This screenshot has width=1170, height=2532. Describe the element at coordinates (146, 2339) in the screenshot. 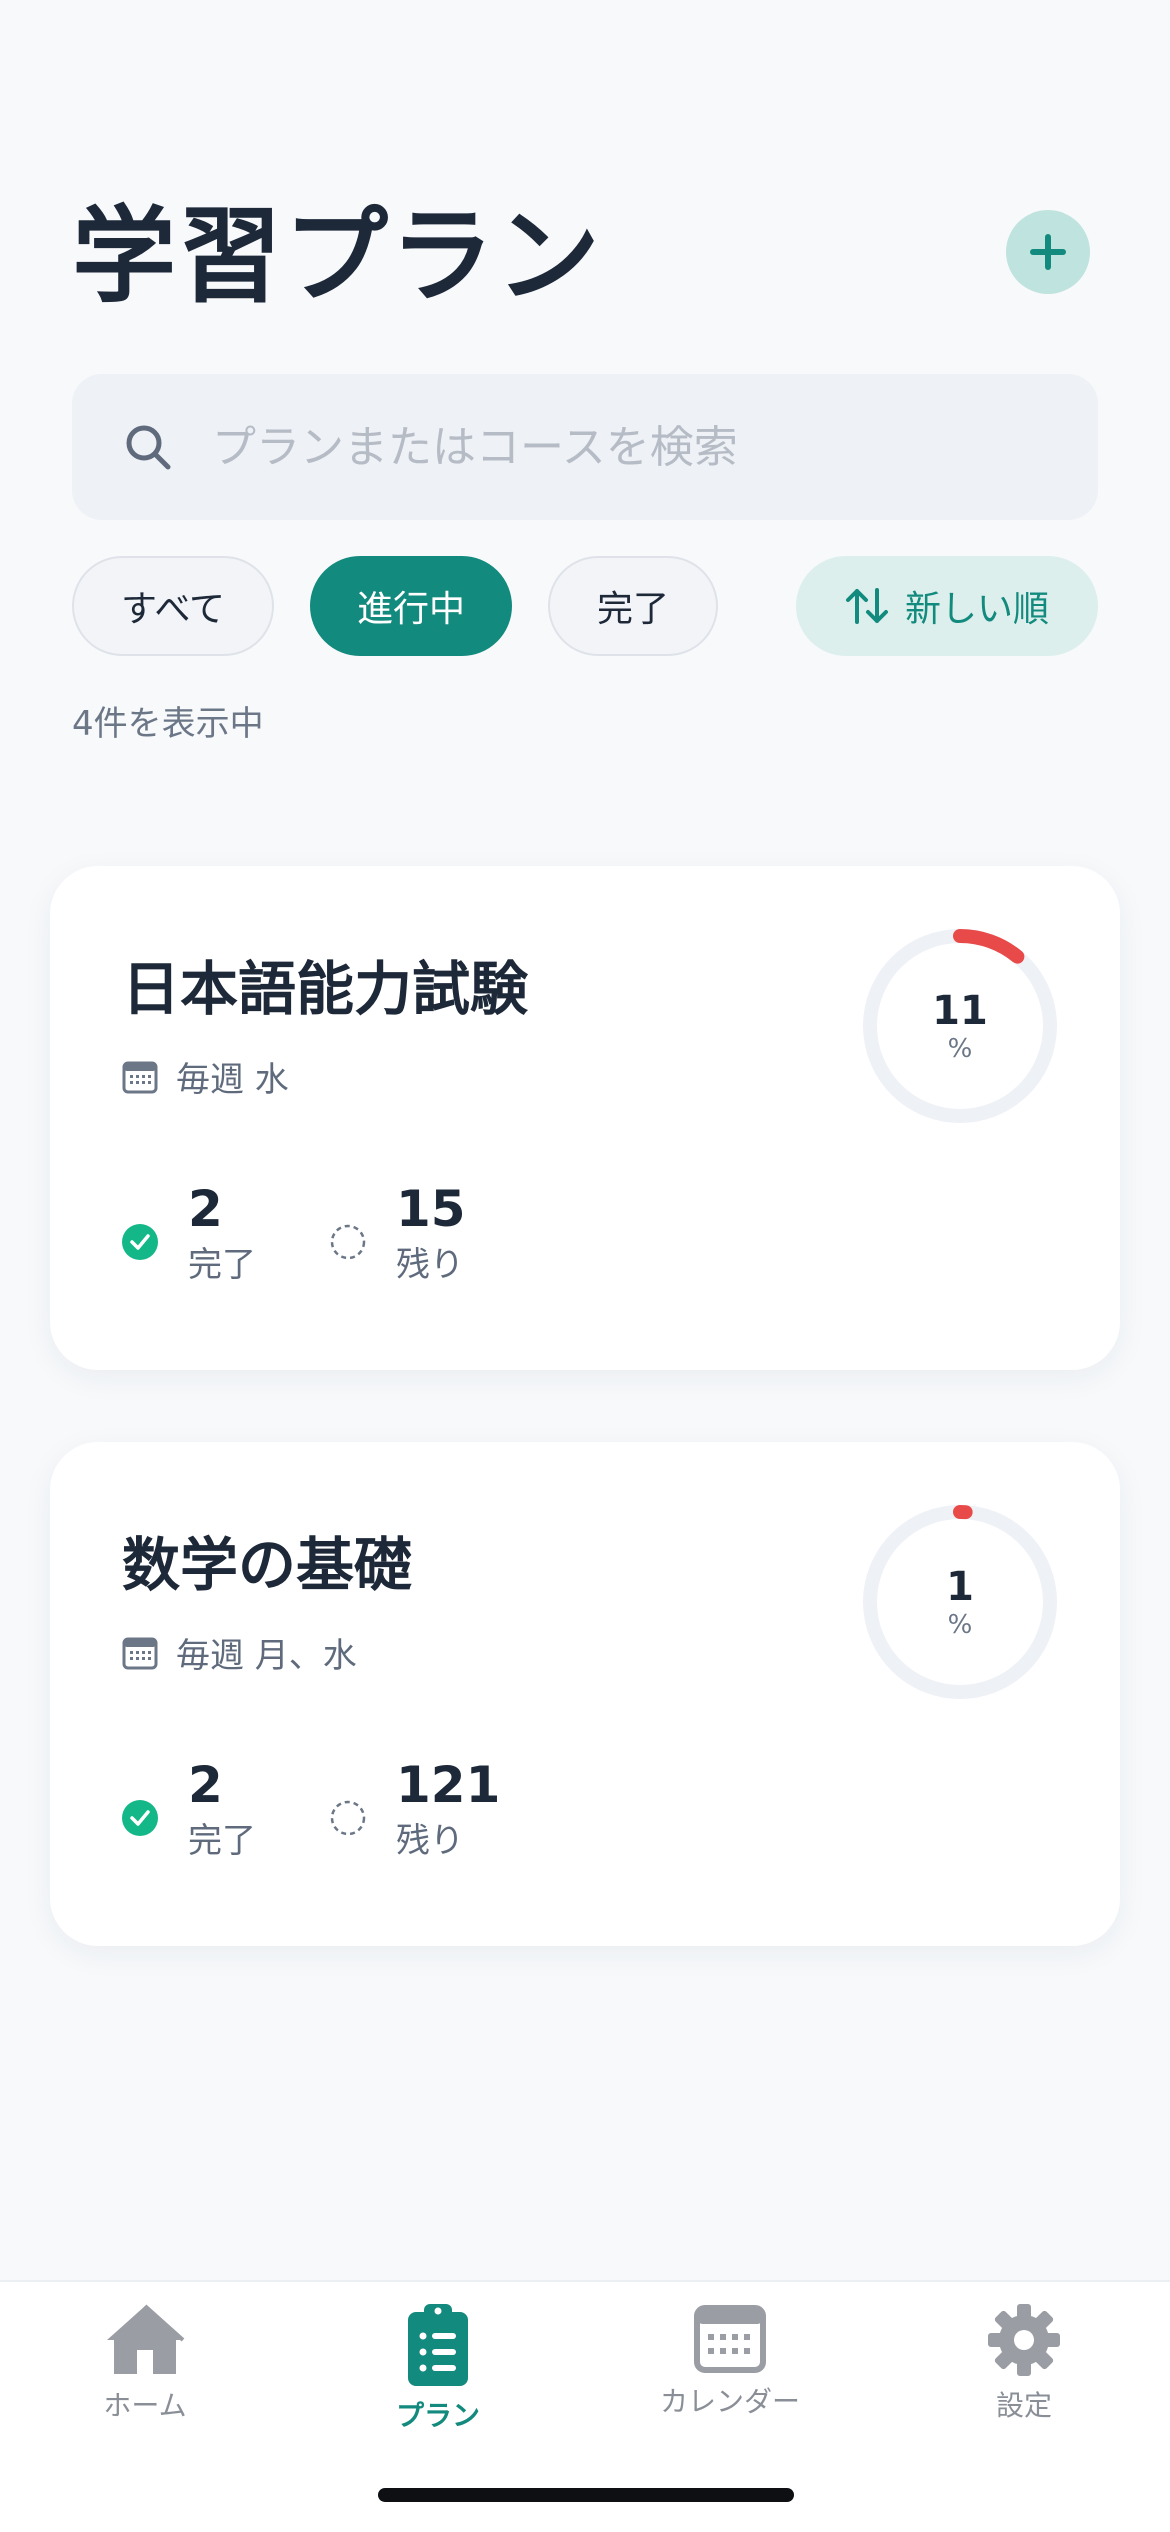

I see `home-icon` at that location.